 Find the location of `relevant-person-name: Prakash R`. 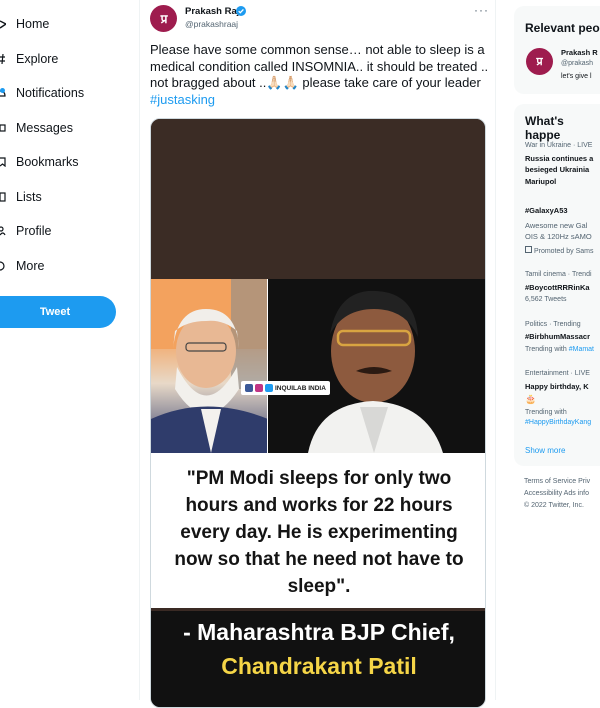

relevant-person-name: Prakash R is located at coordinates (579, 52).